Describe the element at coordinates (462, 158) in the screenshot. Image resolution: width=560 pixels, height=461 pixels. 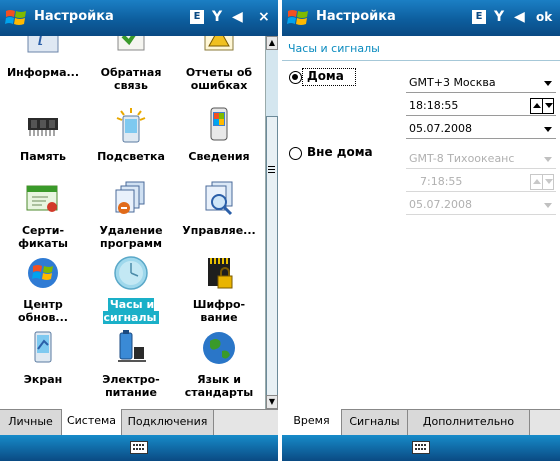
I see `visiting-timezone-value: GMT-8 Тихоокеанс` at that location.